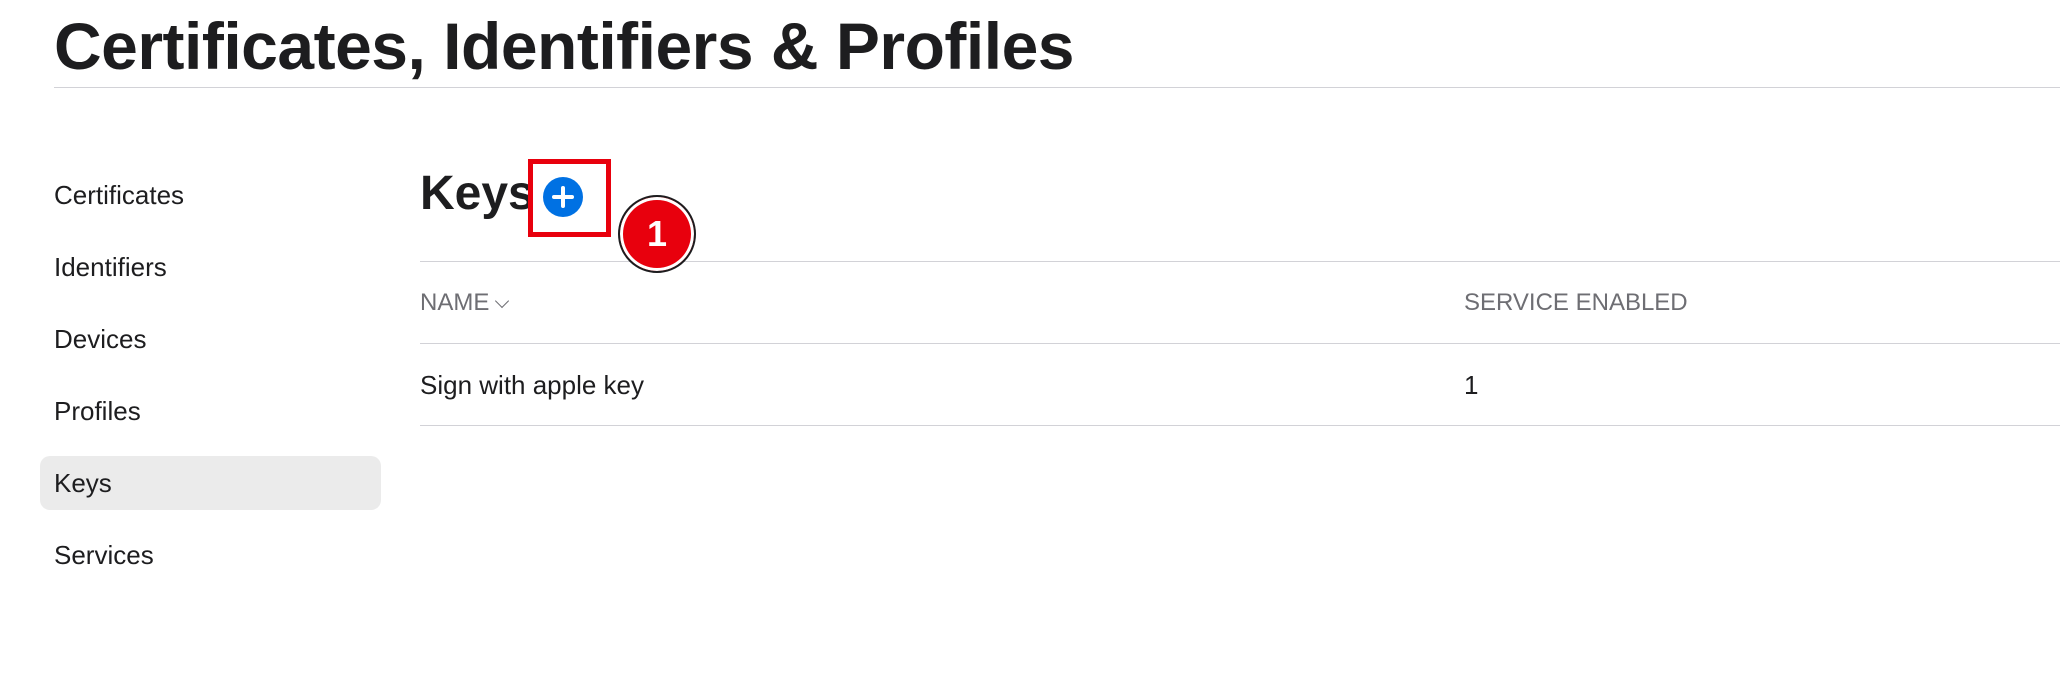  What do you see at coordinates (1576, 302) in the screenshot?
I see `column-header-service-enabled: SERVICE ENABLED` at bounding box center [1576, 302].